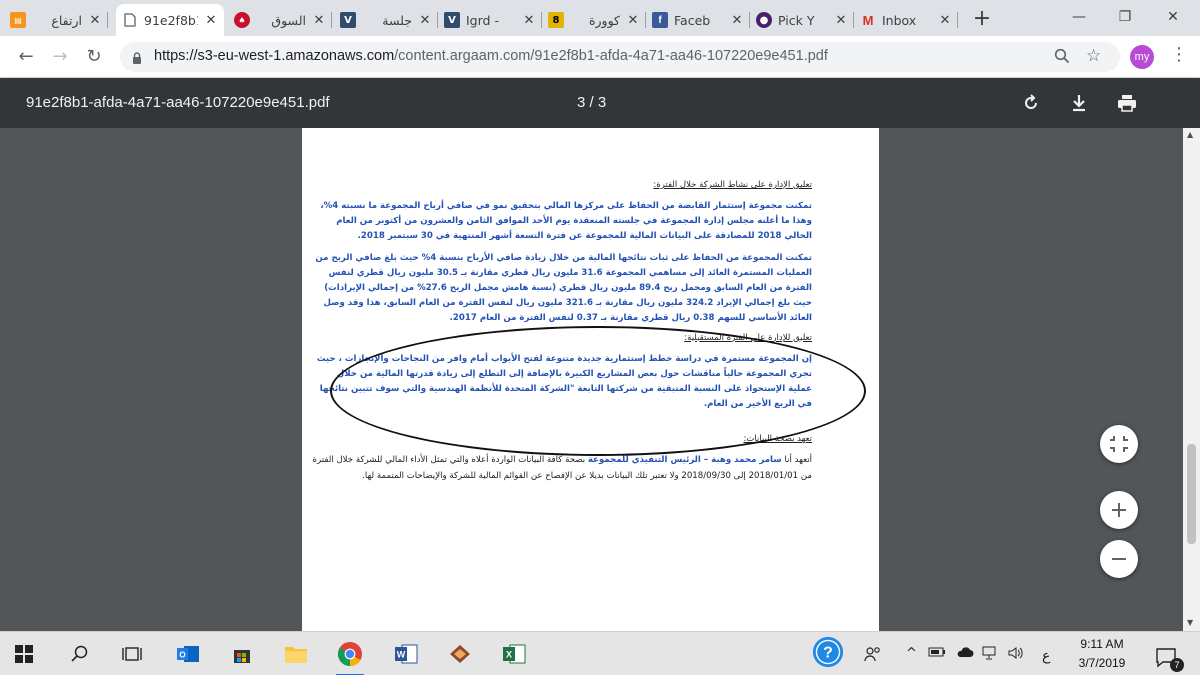  I want to click on rotate-icon, so click(1031, 103).